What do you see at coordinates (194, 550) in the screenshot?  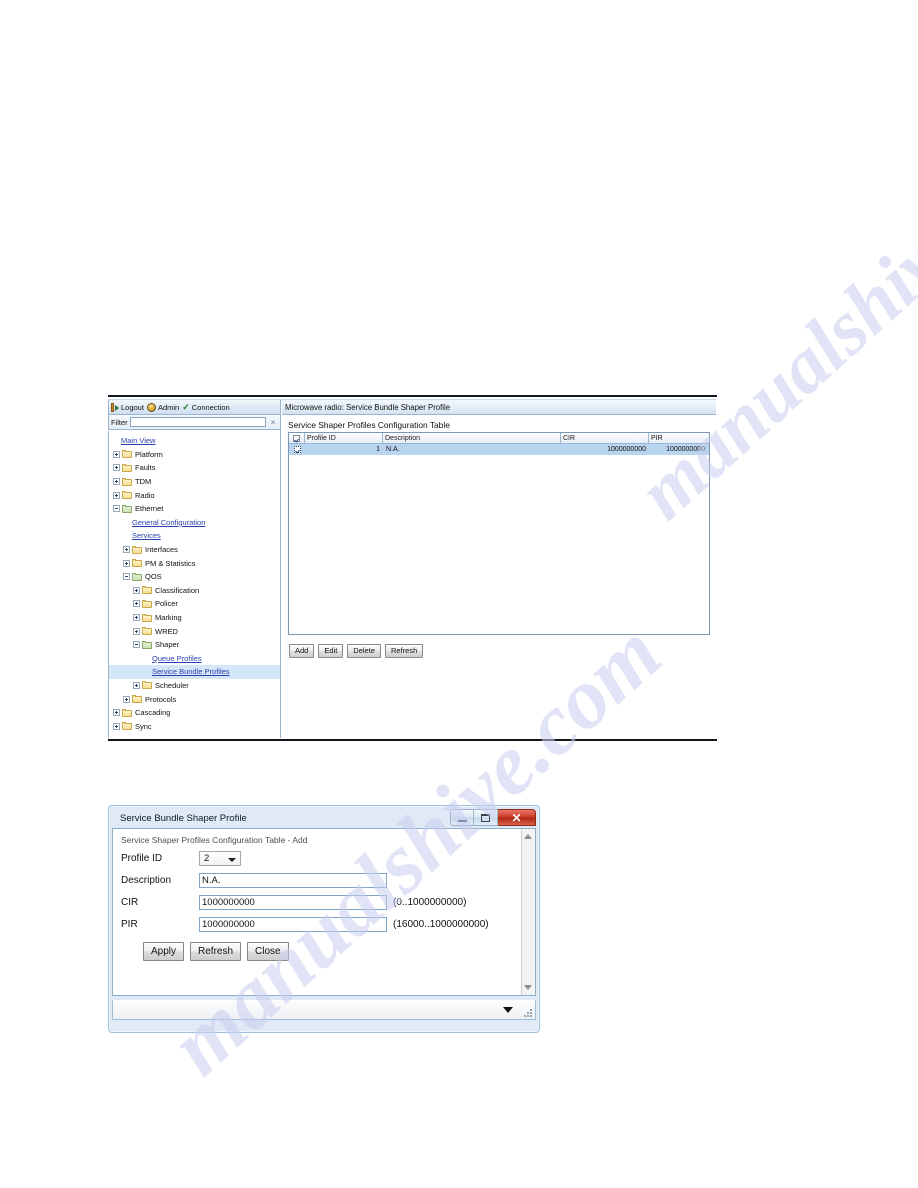 I see `tree-item-interfaces: Interfaces` at bounding box center [194, 550].